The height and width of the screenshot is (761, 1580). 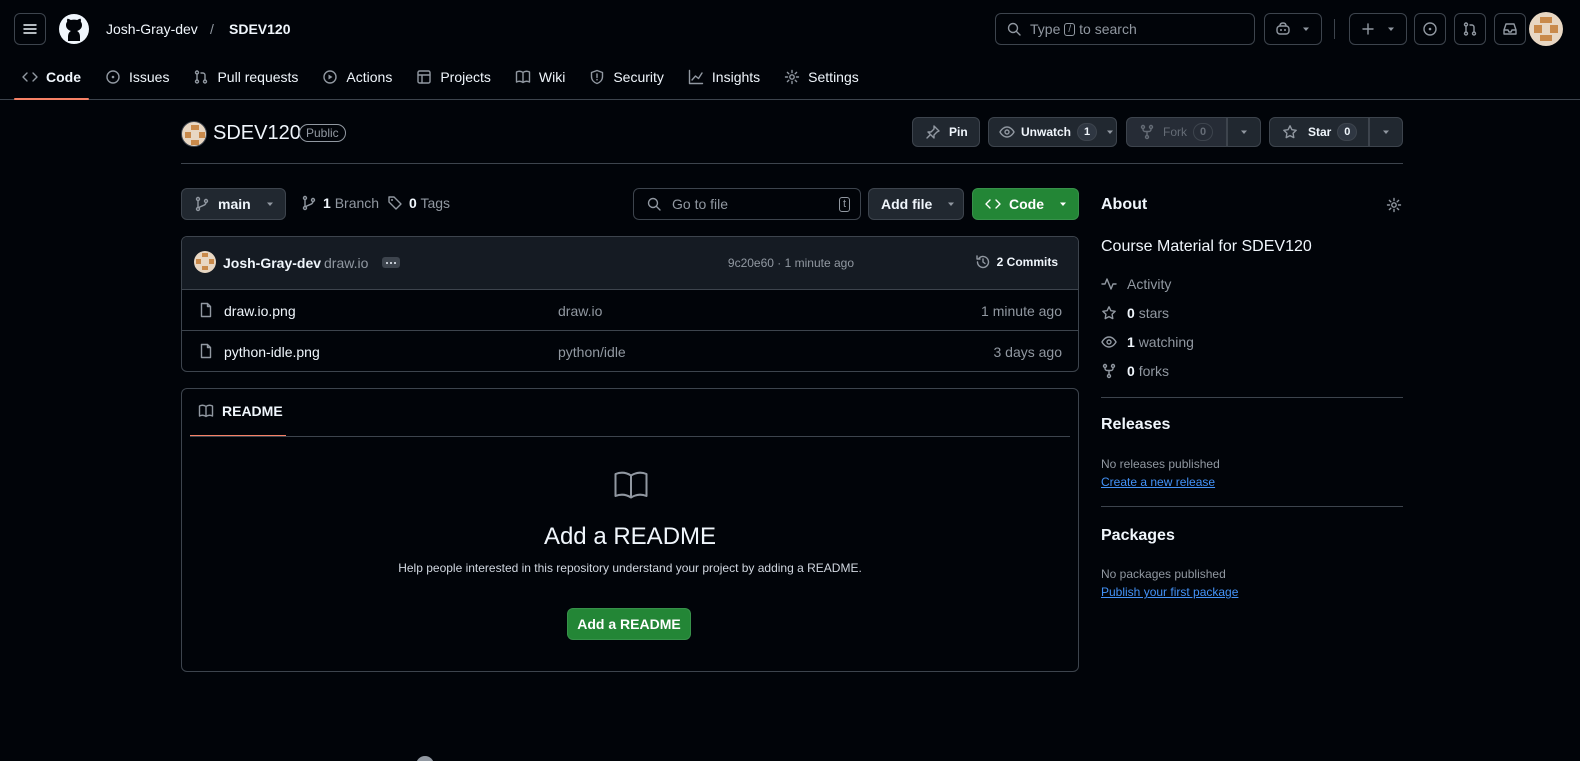 I want to click on file-commit-message: draw.io, so click(x=580, y=311).